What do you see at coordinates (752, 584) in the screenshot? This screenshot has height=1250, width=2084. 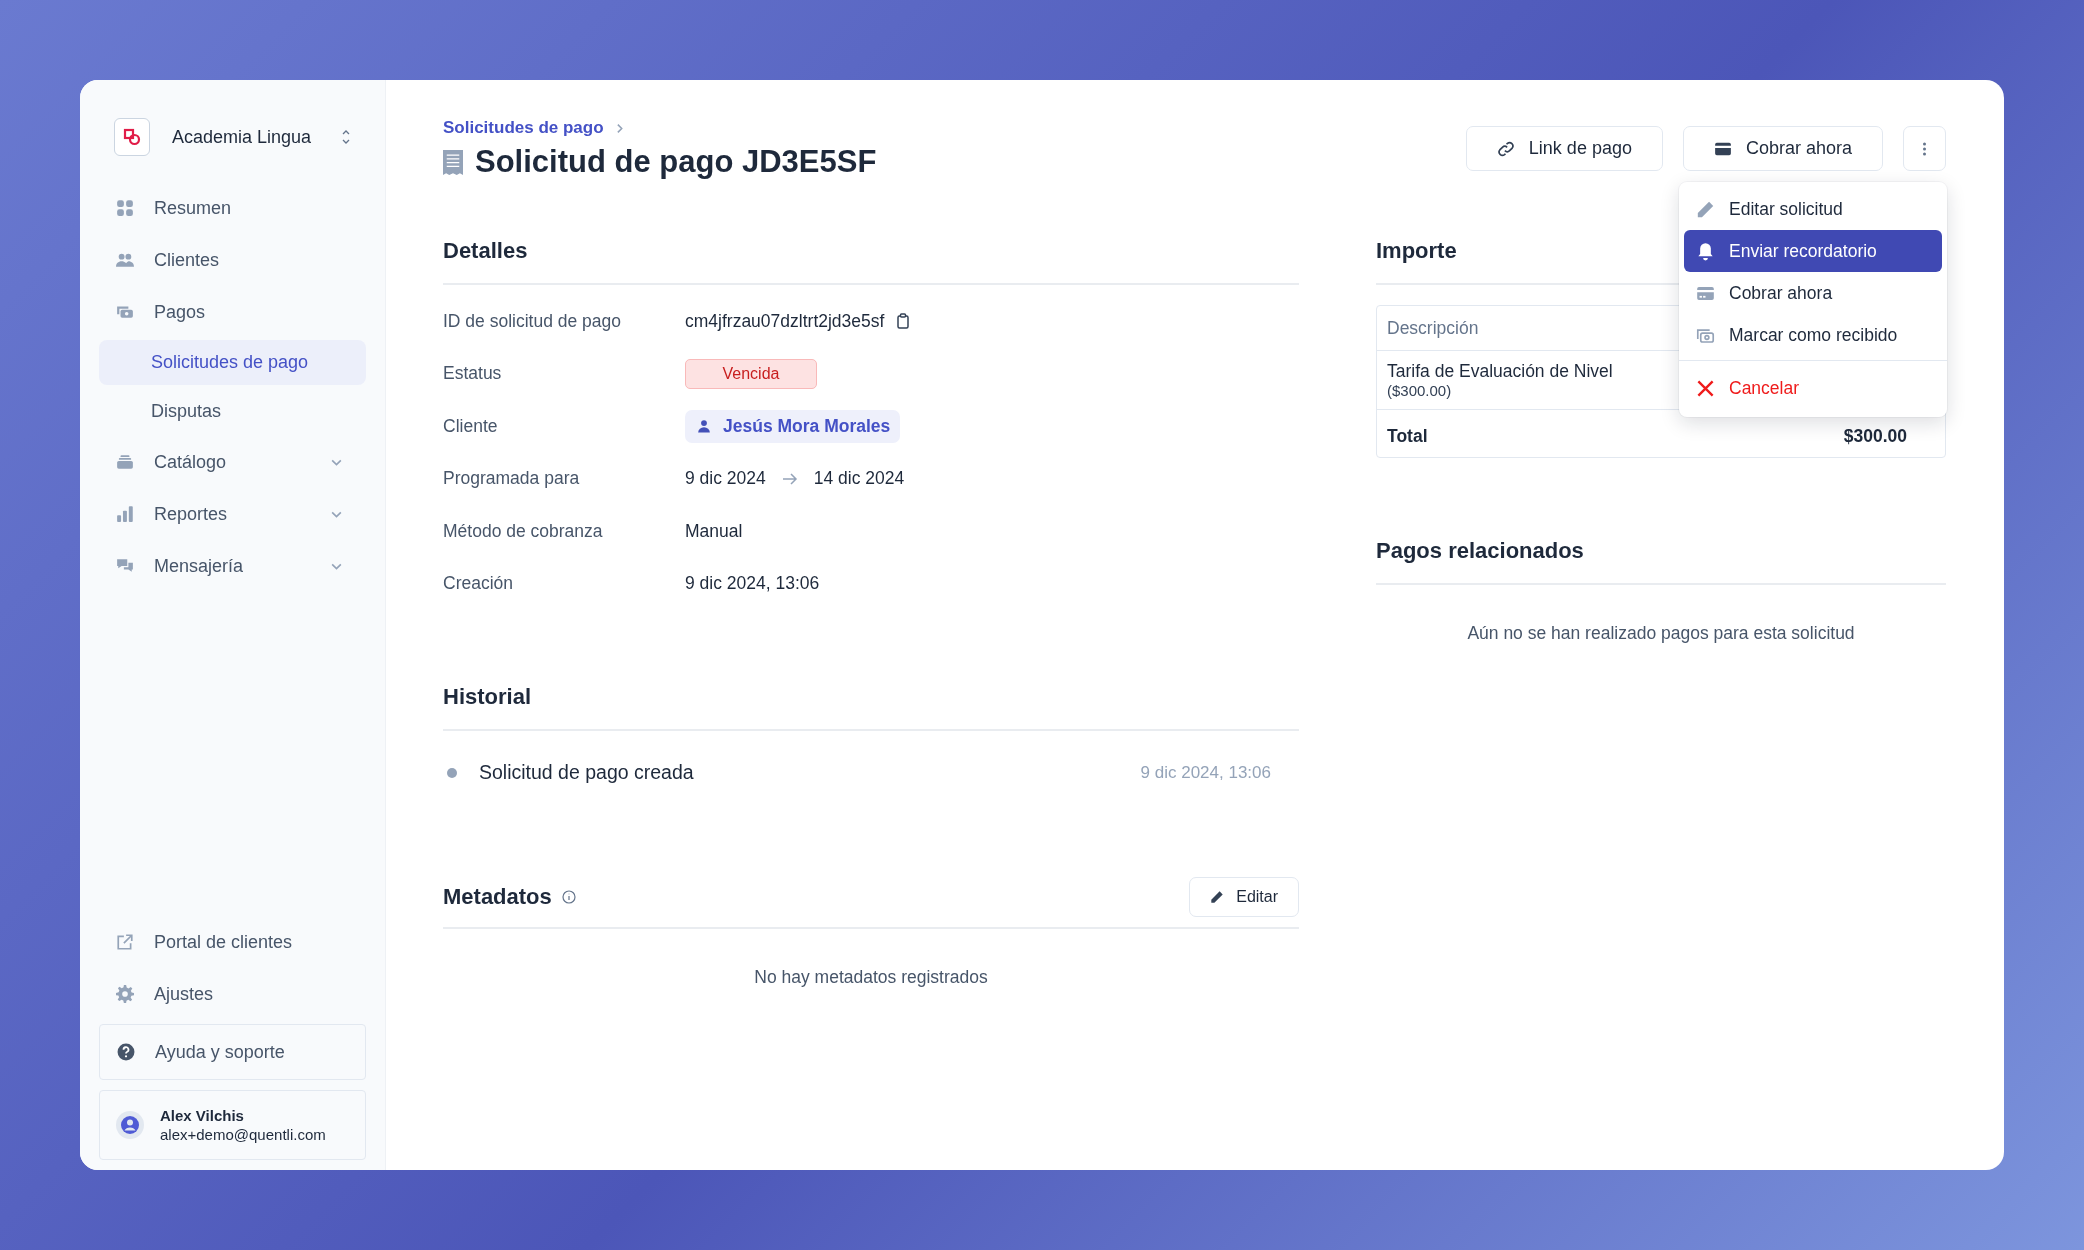 I see `field-value: 9 dic 2024, 13:06` at bounding box center [752, 584].